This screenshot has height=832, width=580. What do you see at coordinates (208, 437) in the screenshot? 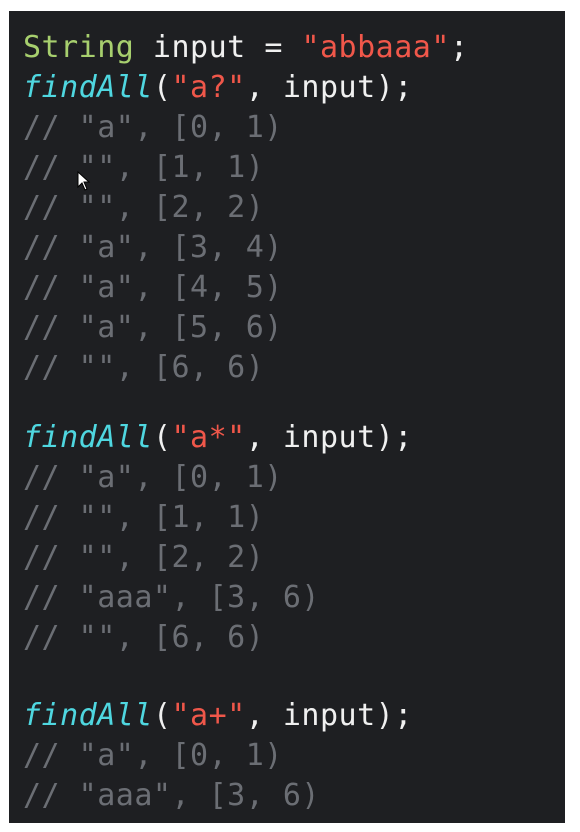
I see `regex-pattern: "a*"` at bounding box center [208, 437].